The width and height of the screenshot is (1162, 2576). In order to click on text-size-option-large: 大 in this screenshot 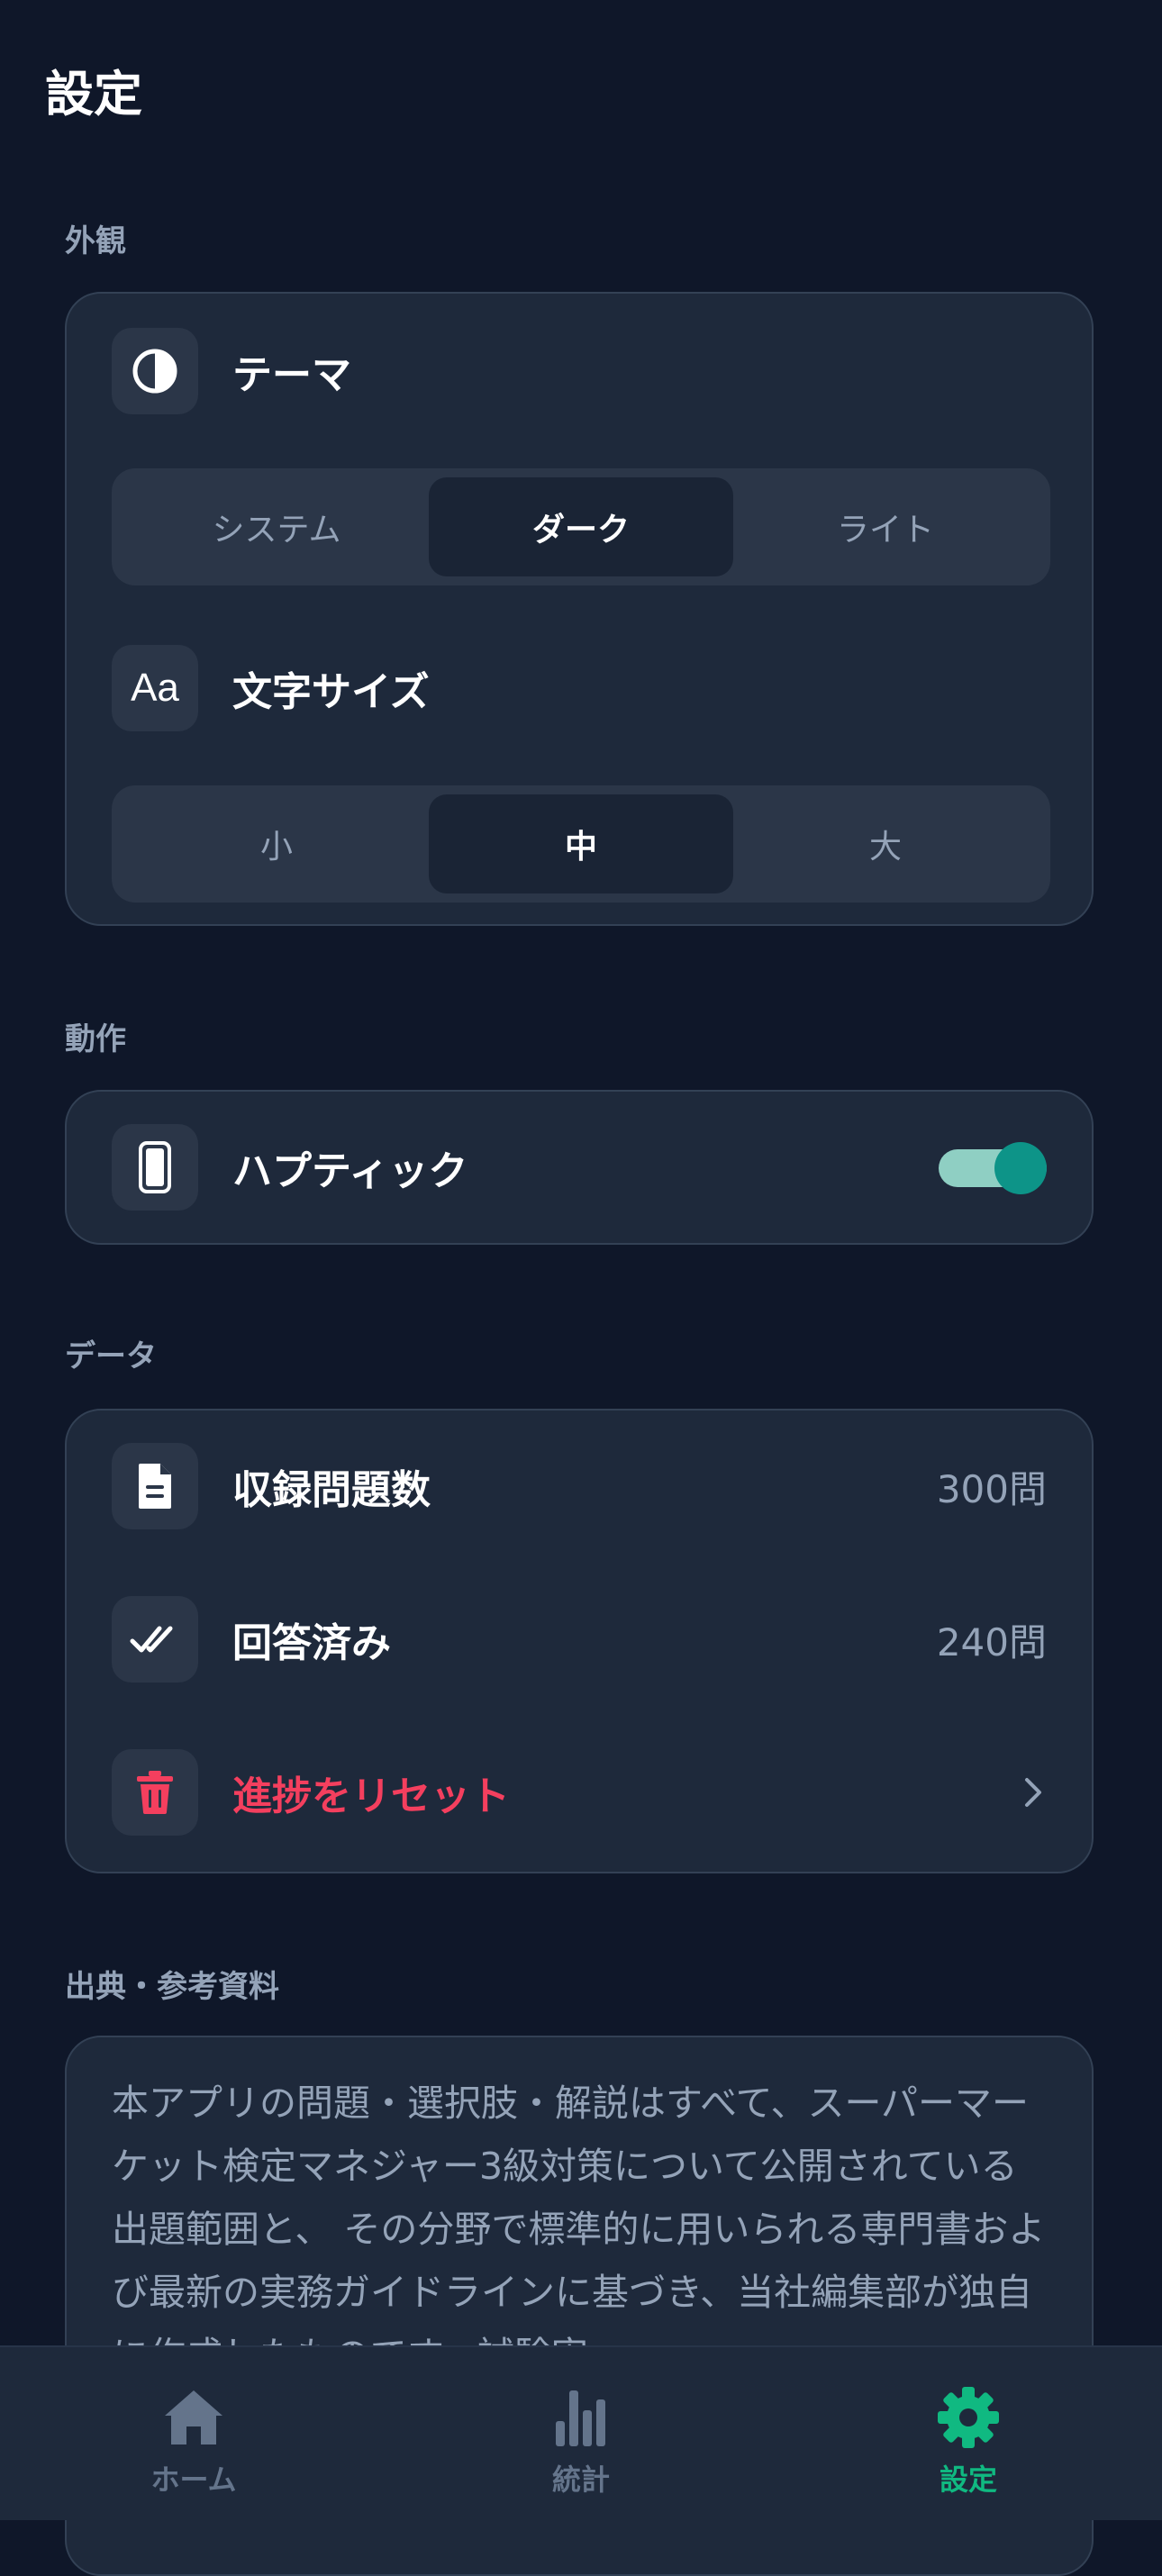, I will do `click(886, 844)`.